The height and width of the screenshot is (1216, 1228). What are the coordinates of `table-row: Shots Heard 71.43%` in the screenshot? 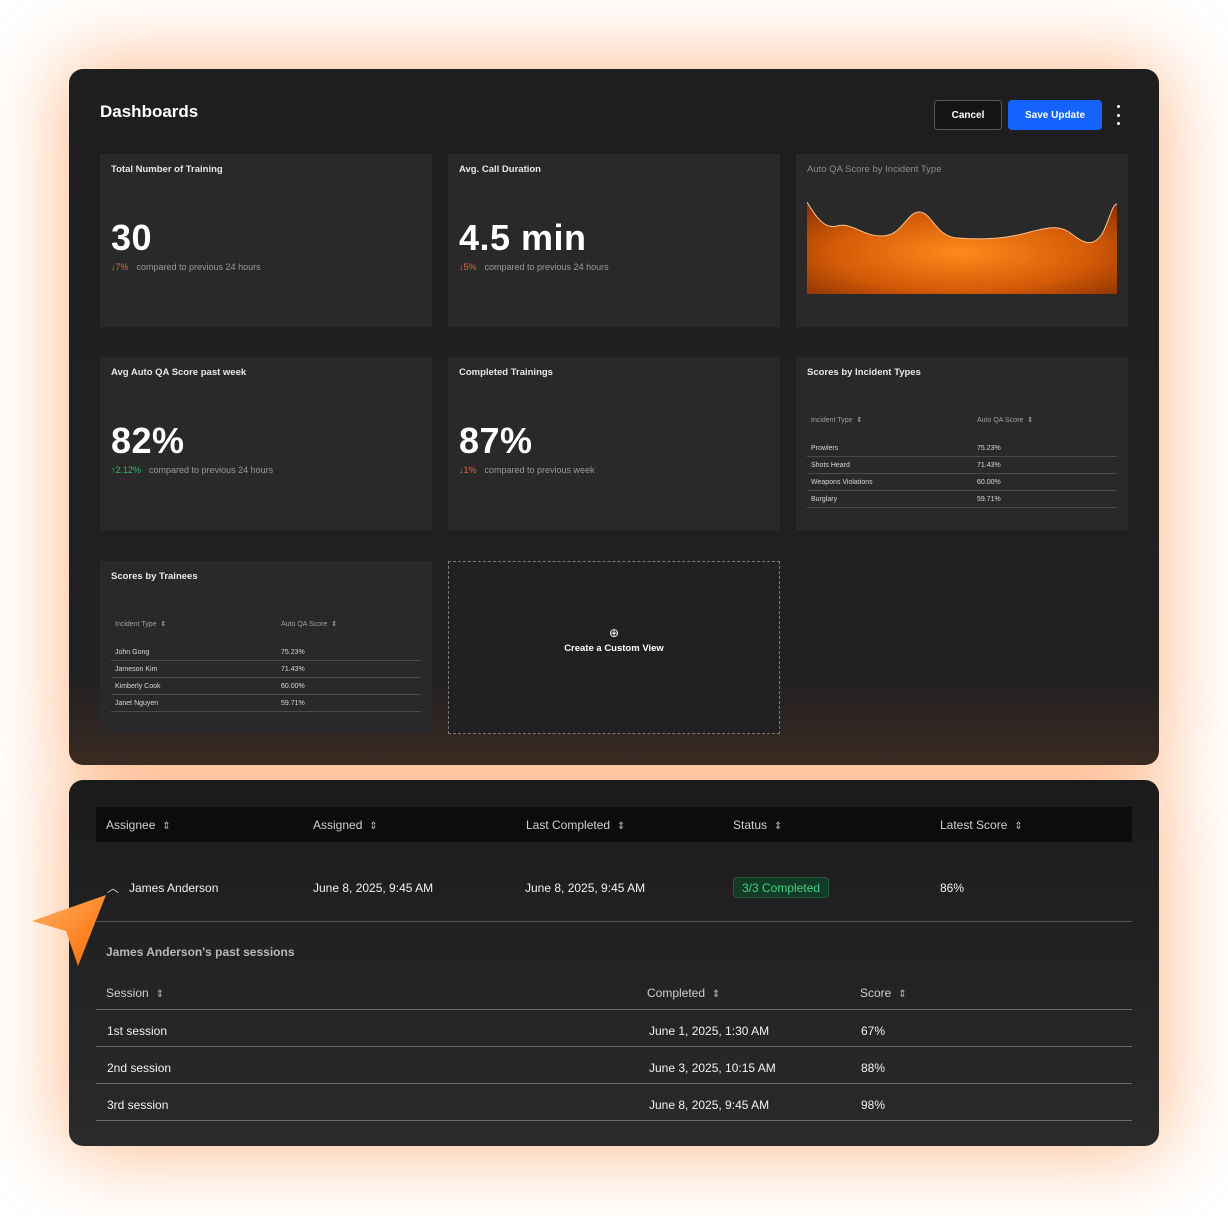 It's located at (962, 465).